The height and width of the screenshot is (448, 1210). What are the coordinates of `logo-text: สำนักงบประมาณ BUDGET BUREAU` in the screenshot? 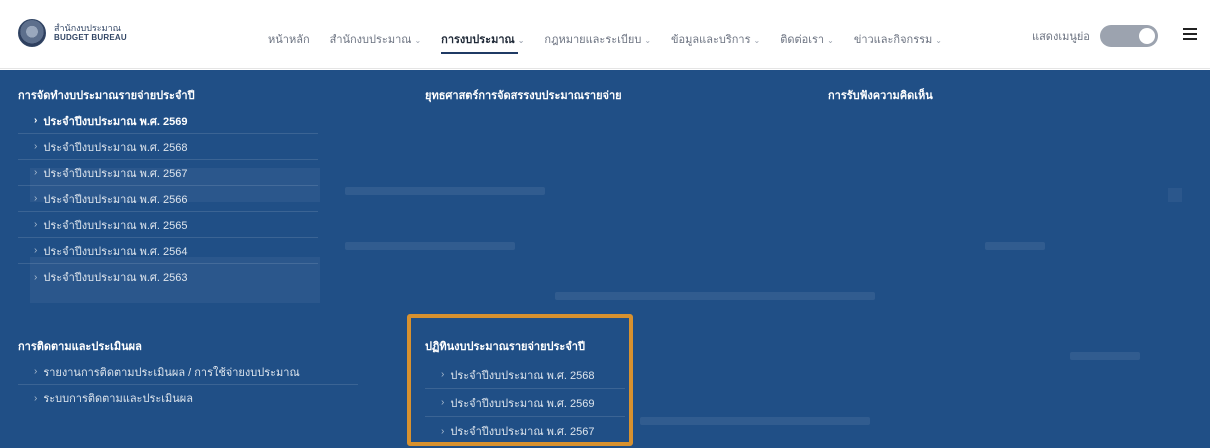 It's located at (90, 33).